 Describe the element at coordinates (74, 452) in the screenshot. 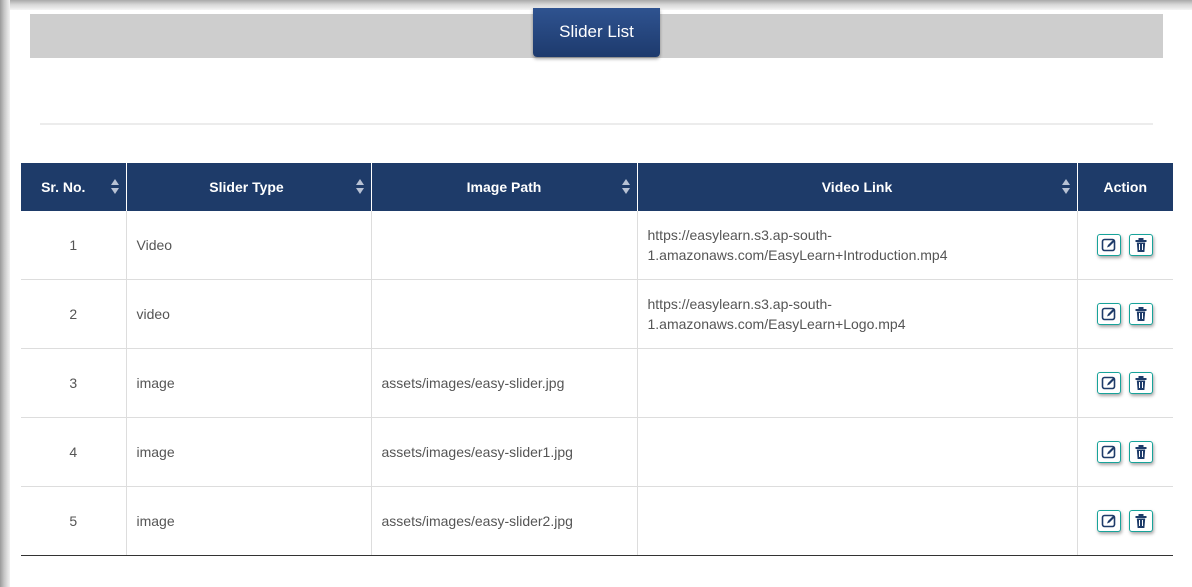

I see `cell-sr-no: 4` at that location.